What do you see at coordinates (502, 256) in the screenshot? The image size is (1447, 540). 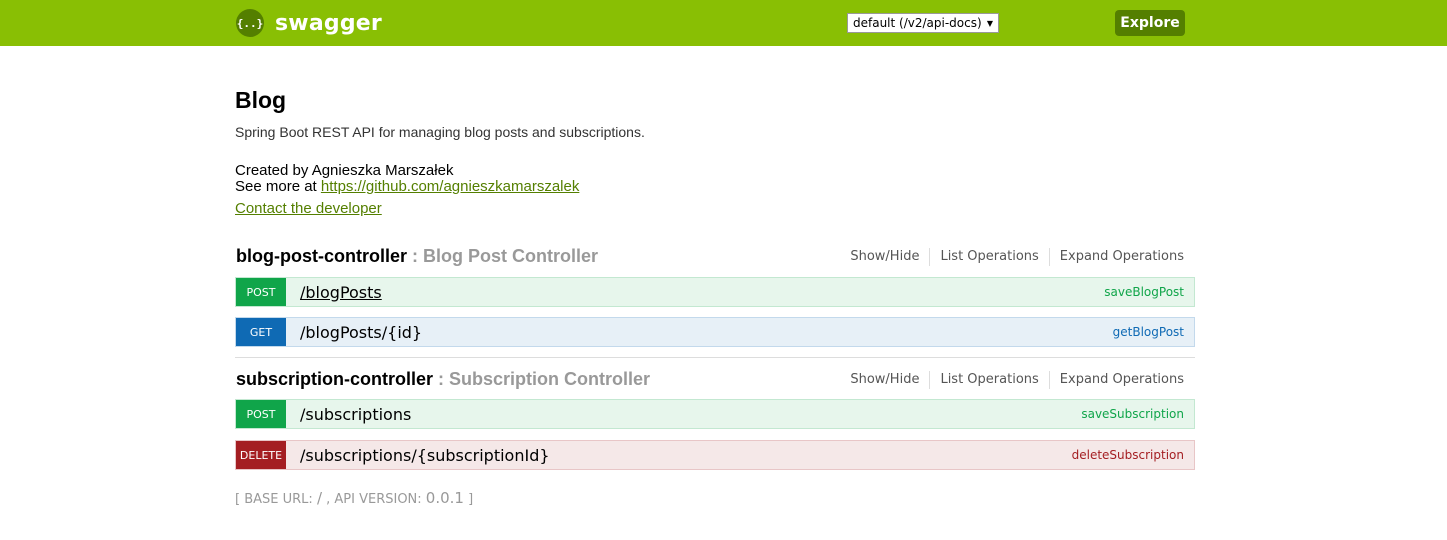 I see `resource-description: : Blog Post Controller` at bounding box center [502, 256].